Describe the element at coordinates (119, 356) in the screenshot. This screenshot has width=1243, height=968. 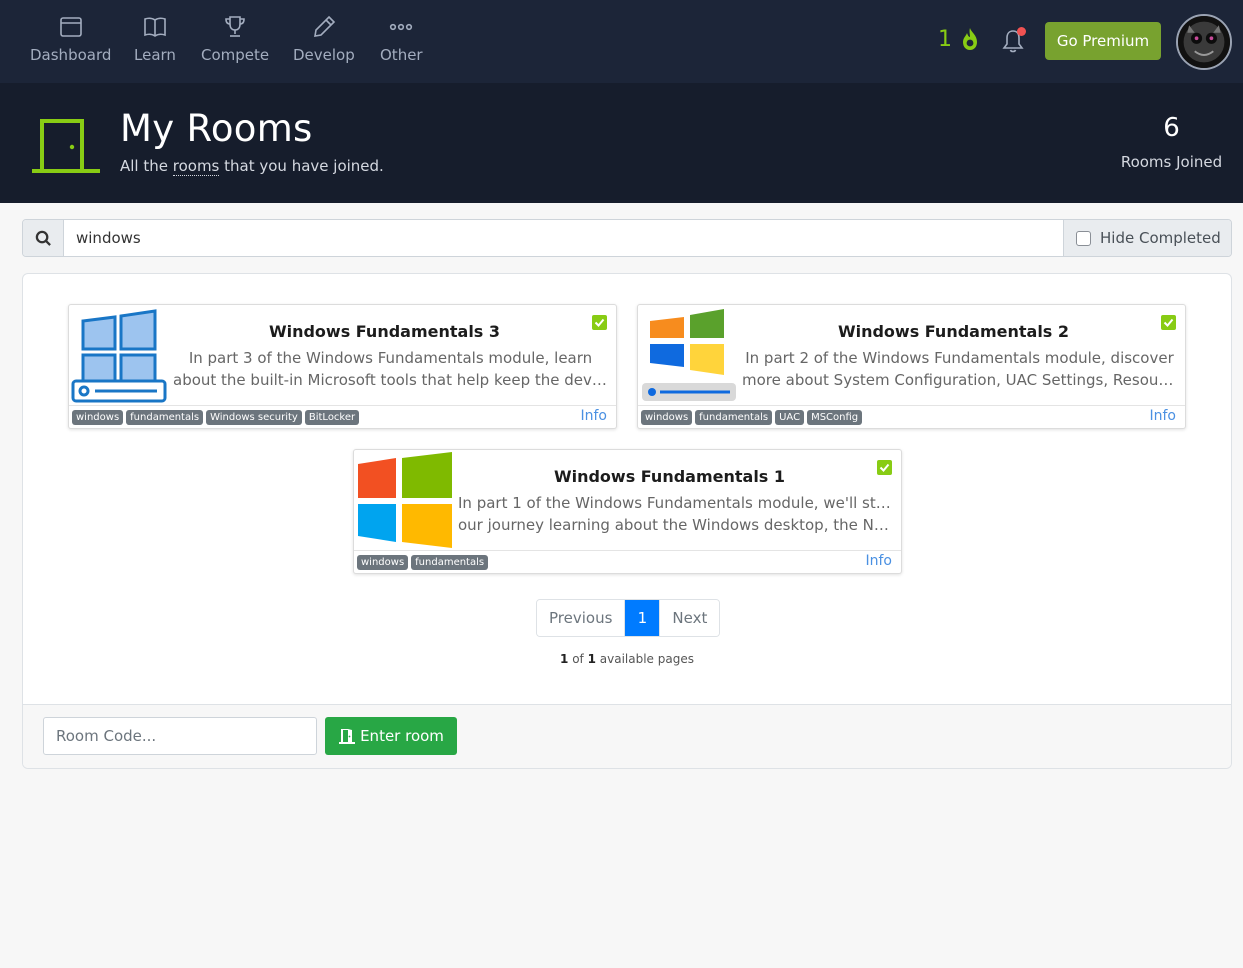
I see `windows-server-icon` at that location.